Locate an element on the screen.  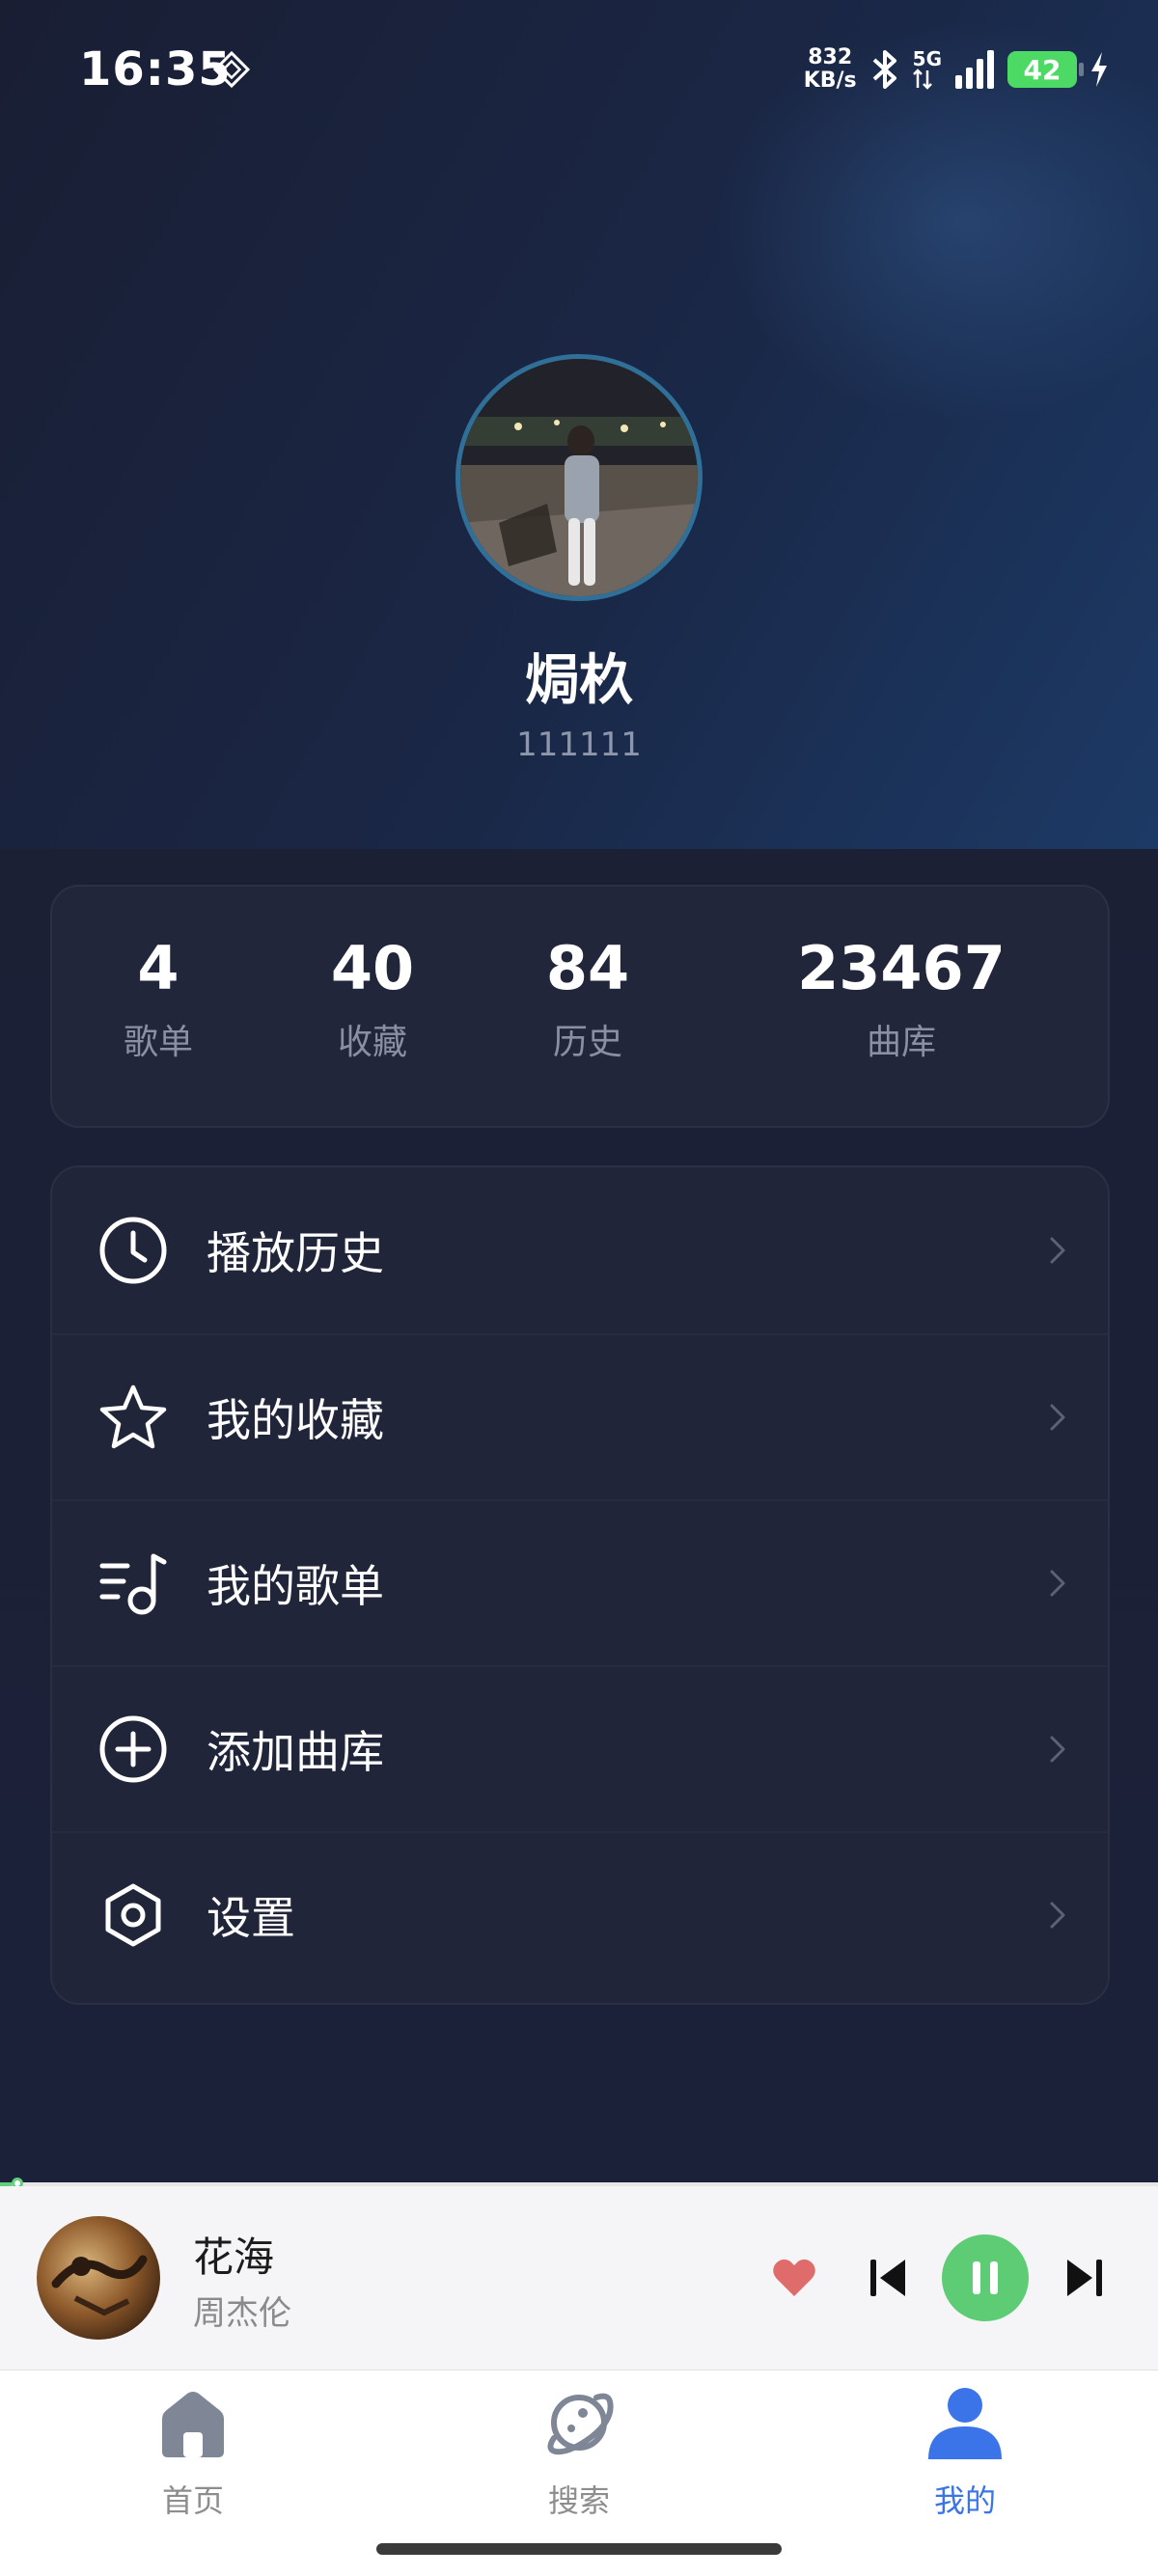
status-time: 16:35 is located at coordinates (155, 69).